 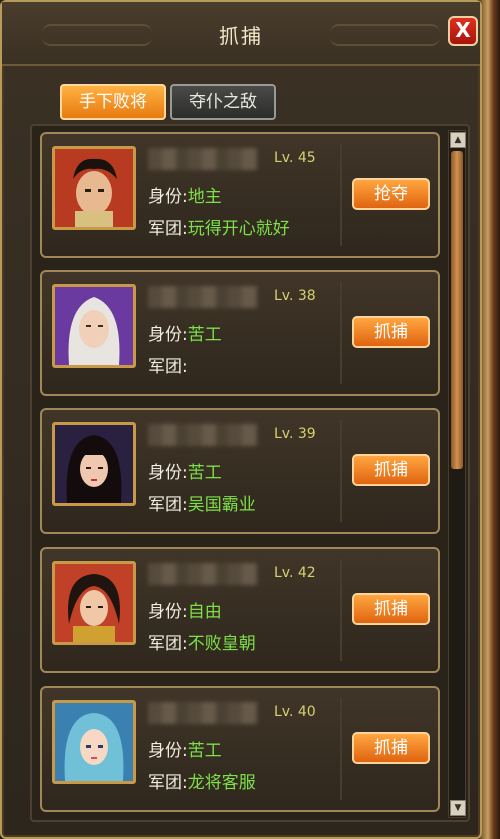 I want to click on dark-hair-lady-portrait, so click(x=94, y=464).